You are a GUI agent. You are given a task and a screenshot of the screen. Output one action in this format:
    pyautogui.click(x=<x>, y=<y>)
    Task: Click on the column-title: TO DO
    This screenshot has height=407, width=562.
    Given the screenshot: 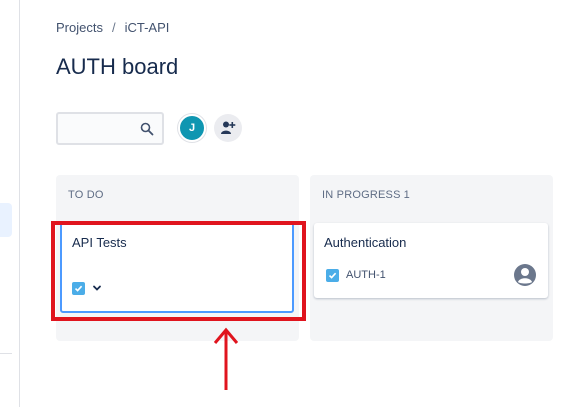 What is the action you would take?
    pyautogui.click(x=86, y=195)
    